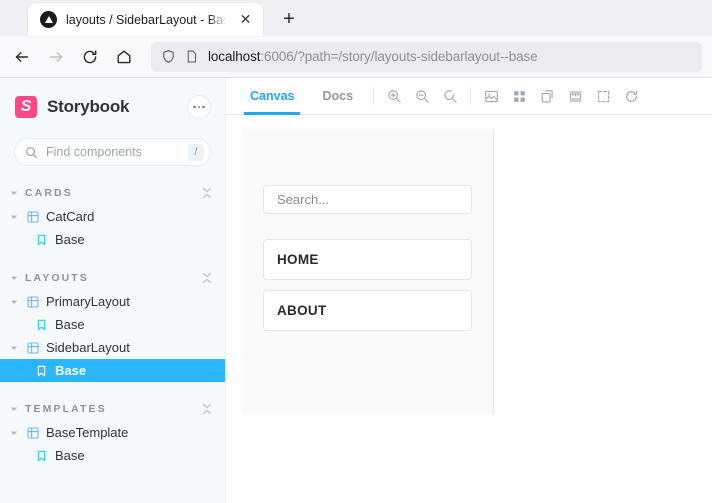  I want to click on theme-icon, so click(547, 96).